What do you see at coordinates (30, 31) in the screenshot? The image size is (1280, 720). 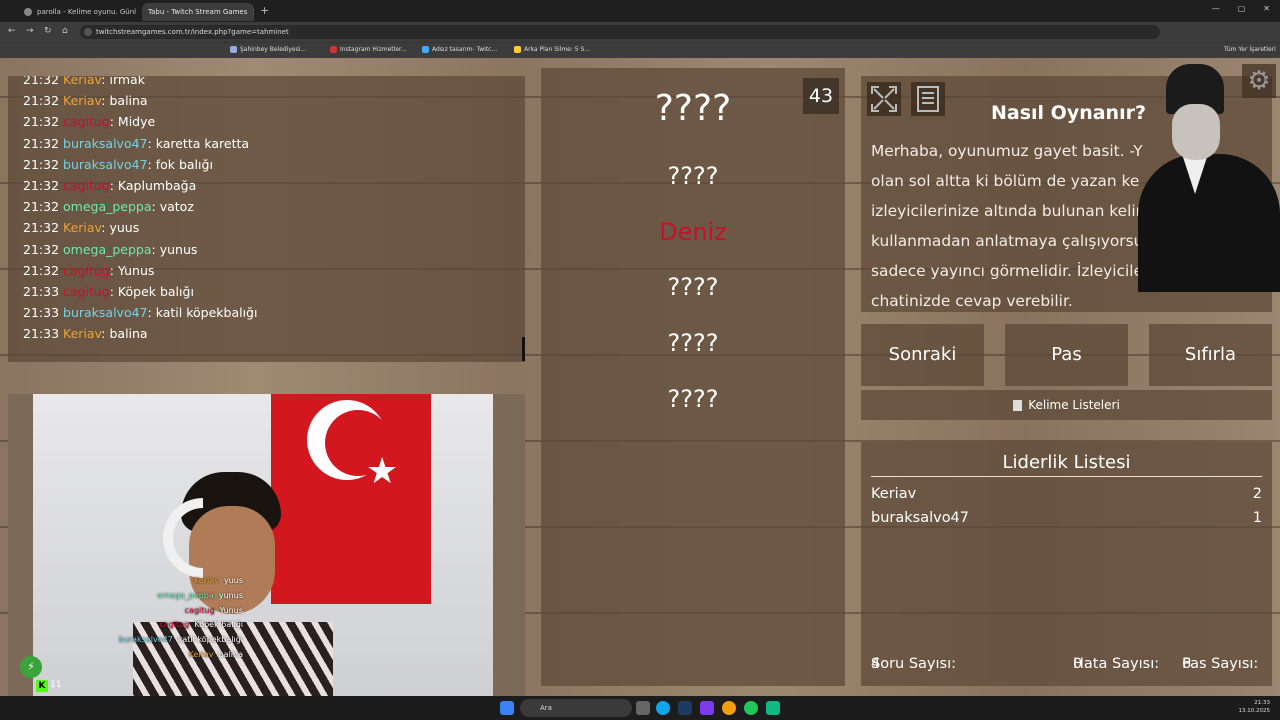 I see `forward-icon: →` at bounding box center [30, 31].